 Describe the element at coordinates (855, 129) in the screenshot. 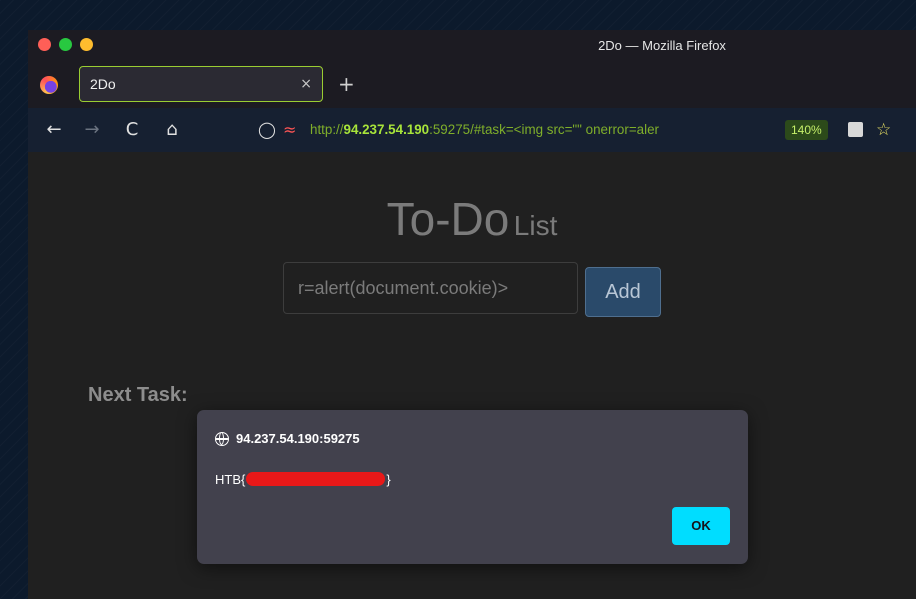

I see `extension-icon` at that location.